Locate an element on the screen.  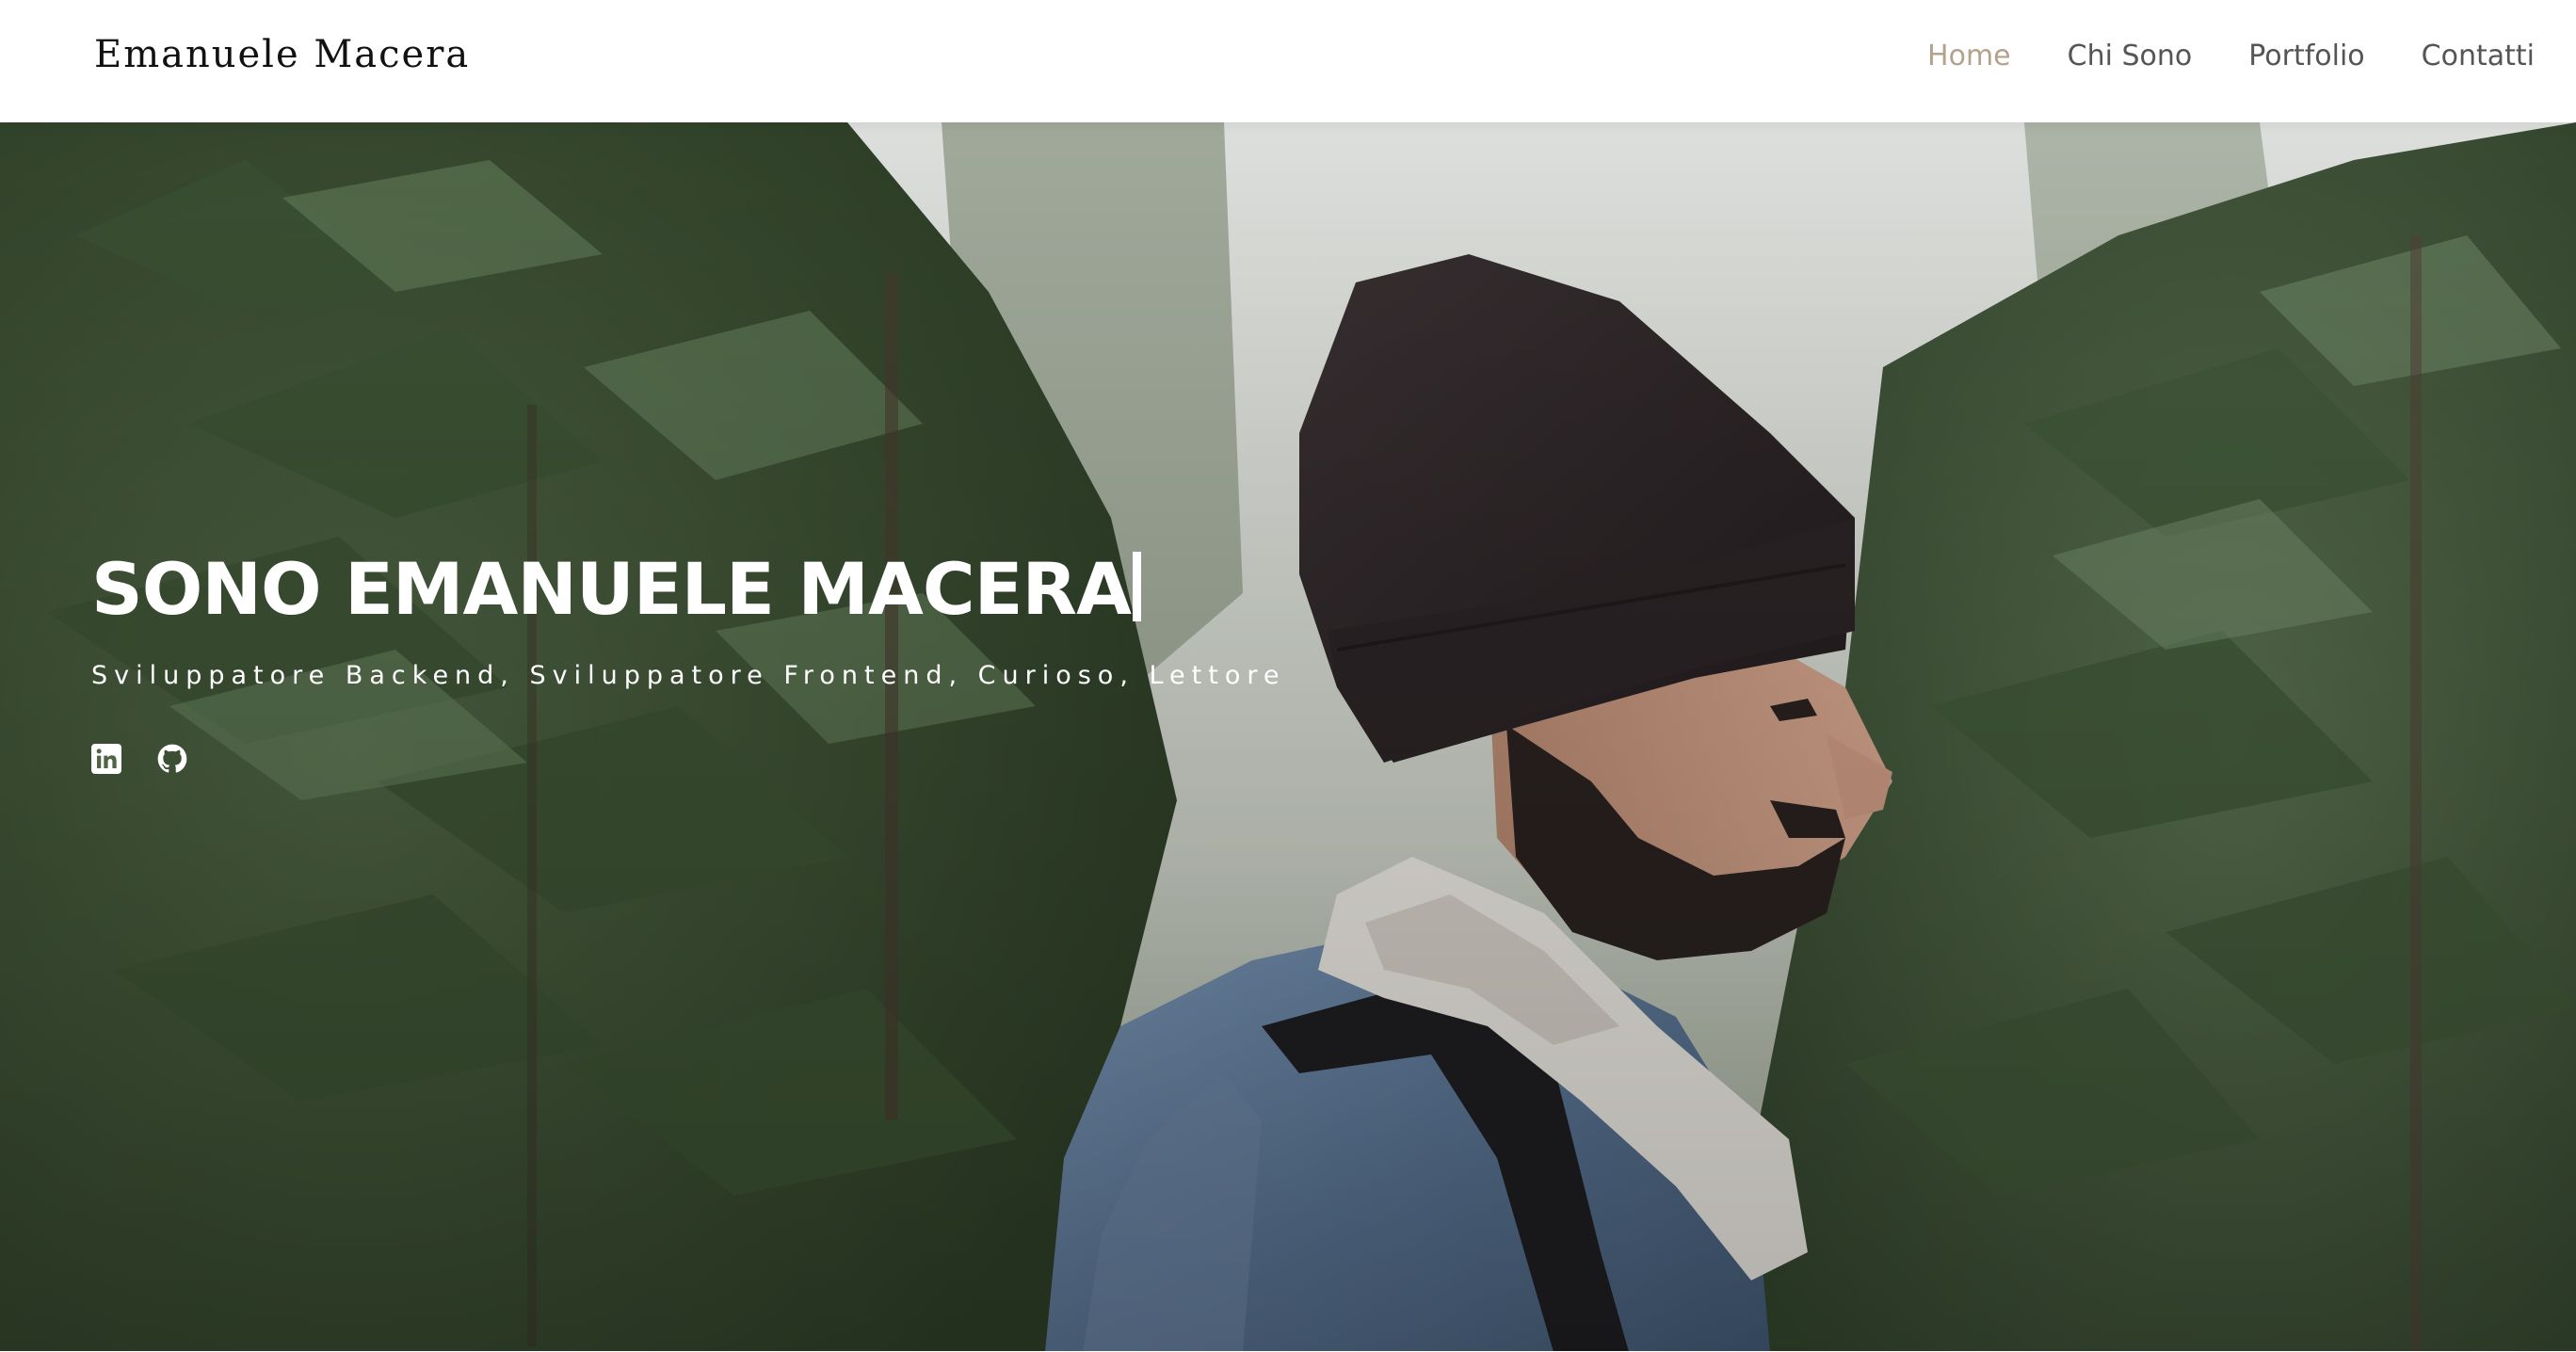
hero-title: SONO EMANUELE MACERA is located at coordinates (688, 589).